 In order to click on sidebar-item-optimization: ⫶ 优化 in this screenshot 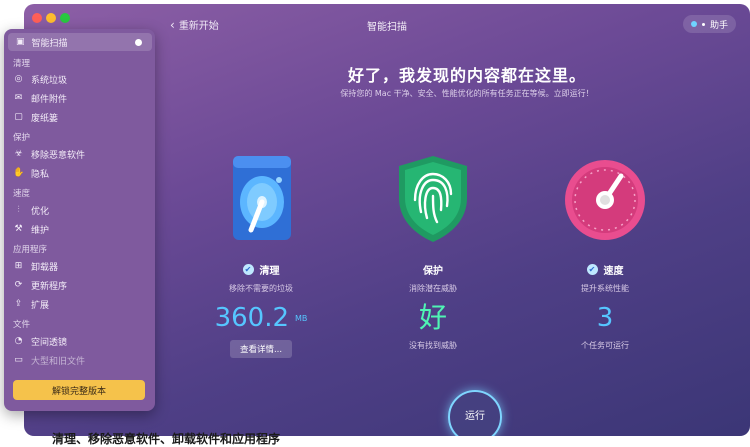, I will do `click(31, 210)`.